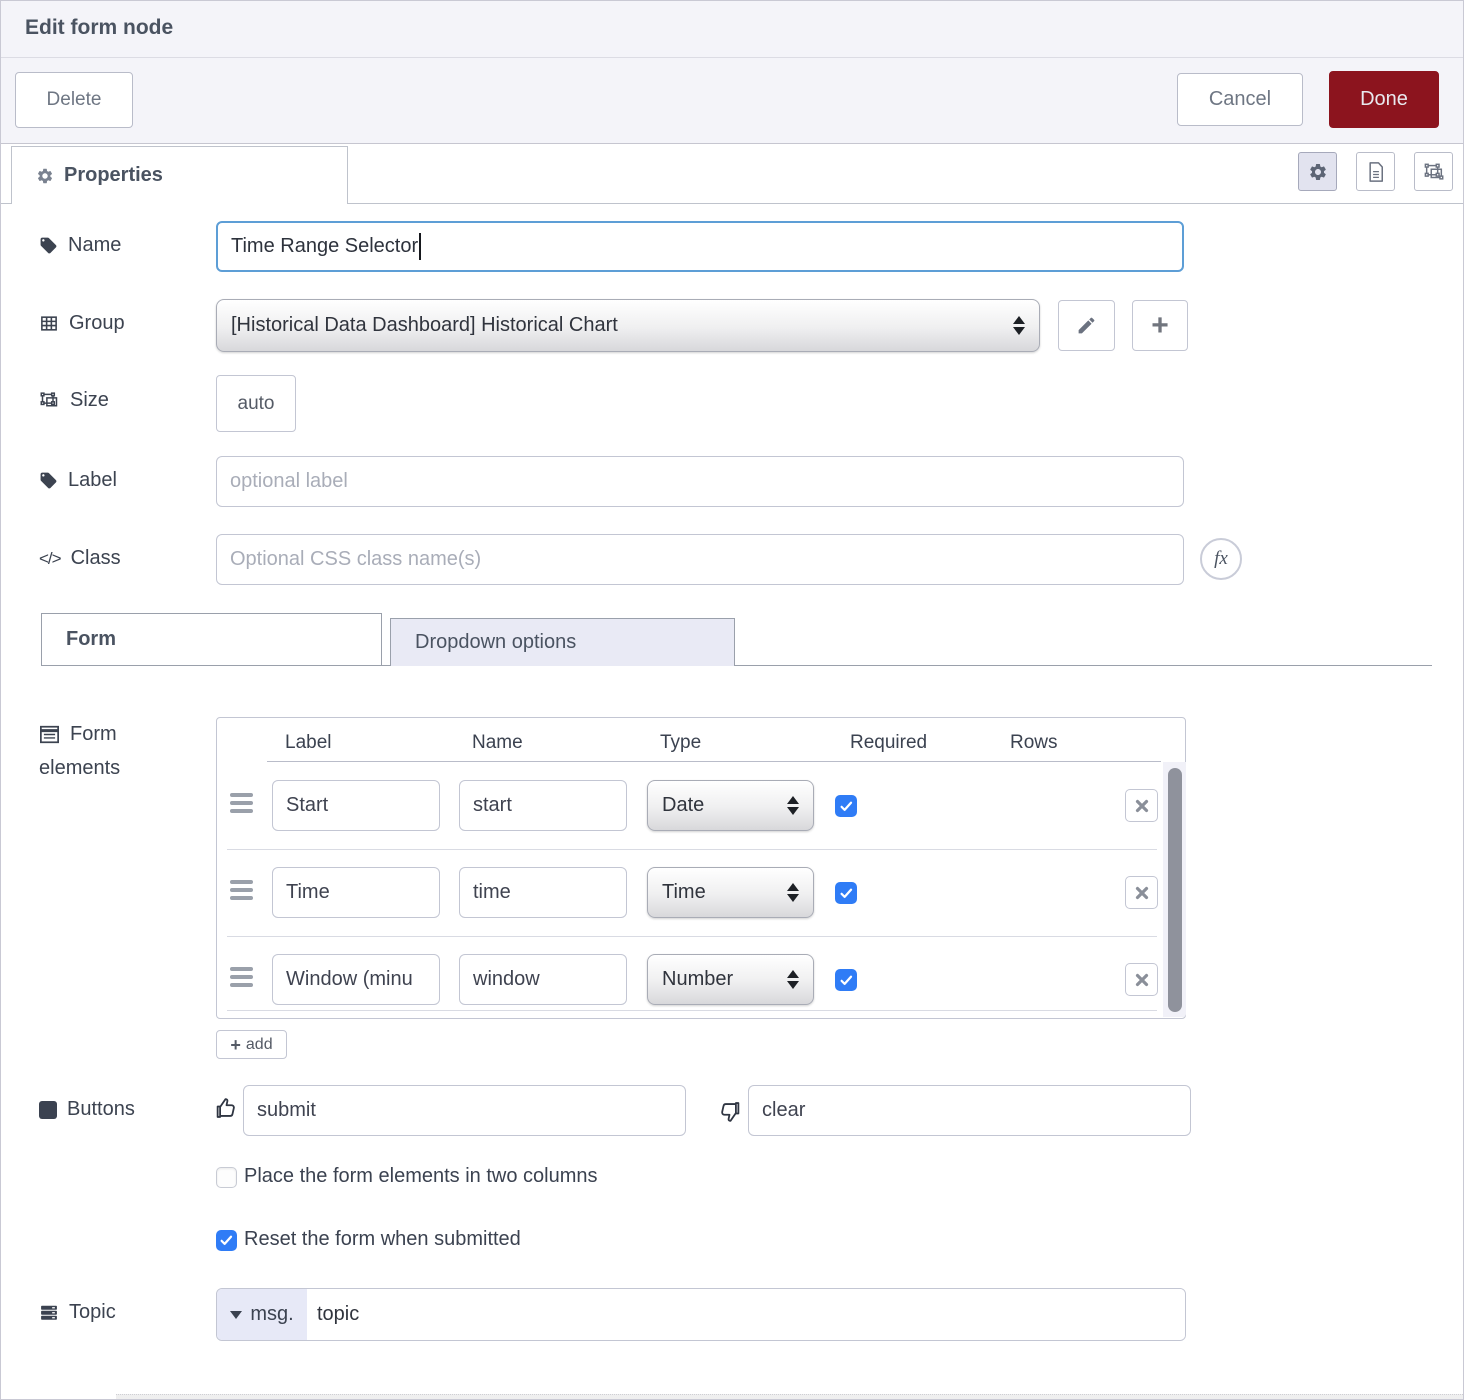 Image resolution: width=1464 pixels, height=1400 pixels. I want to click on table-row: Date, so click(690, 805).